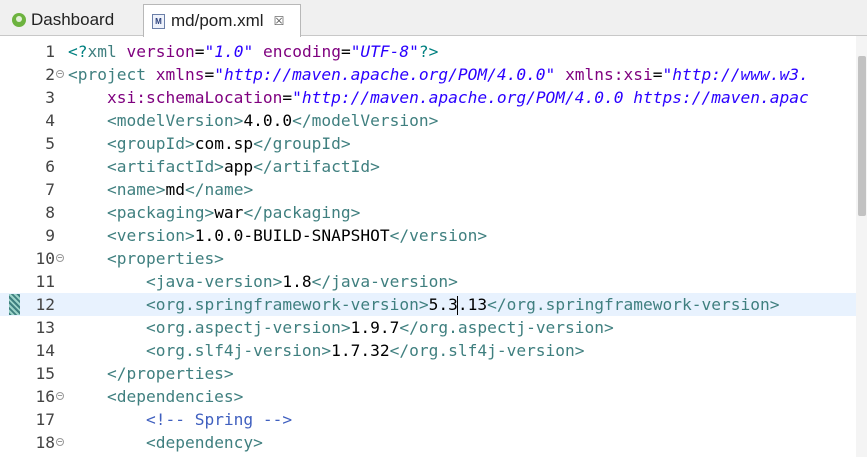 Image resolution: width=867 pixels, height=457 pixels. Describe the element at coordinates (277, 235) in the screenshot. I see `code-text: <version>1.0.0-BUILD-SNAPSHOT</version>` at that location.